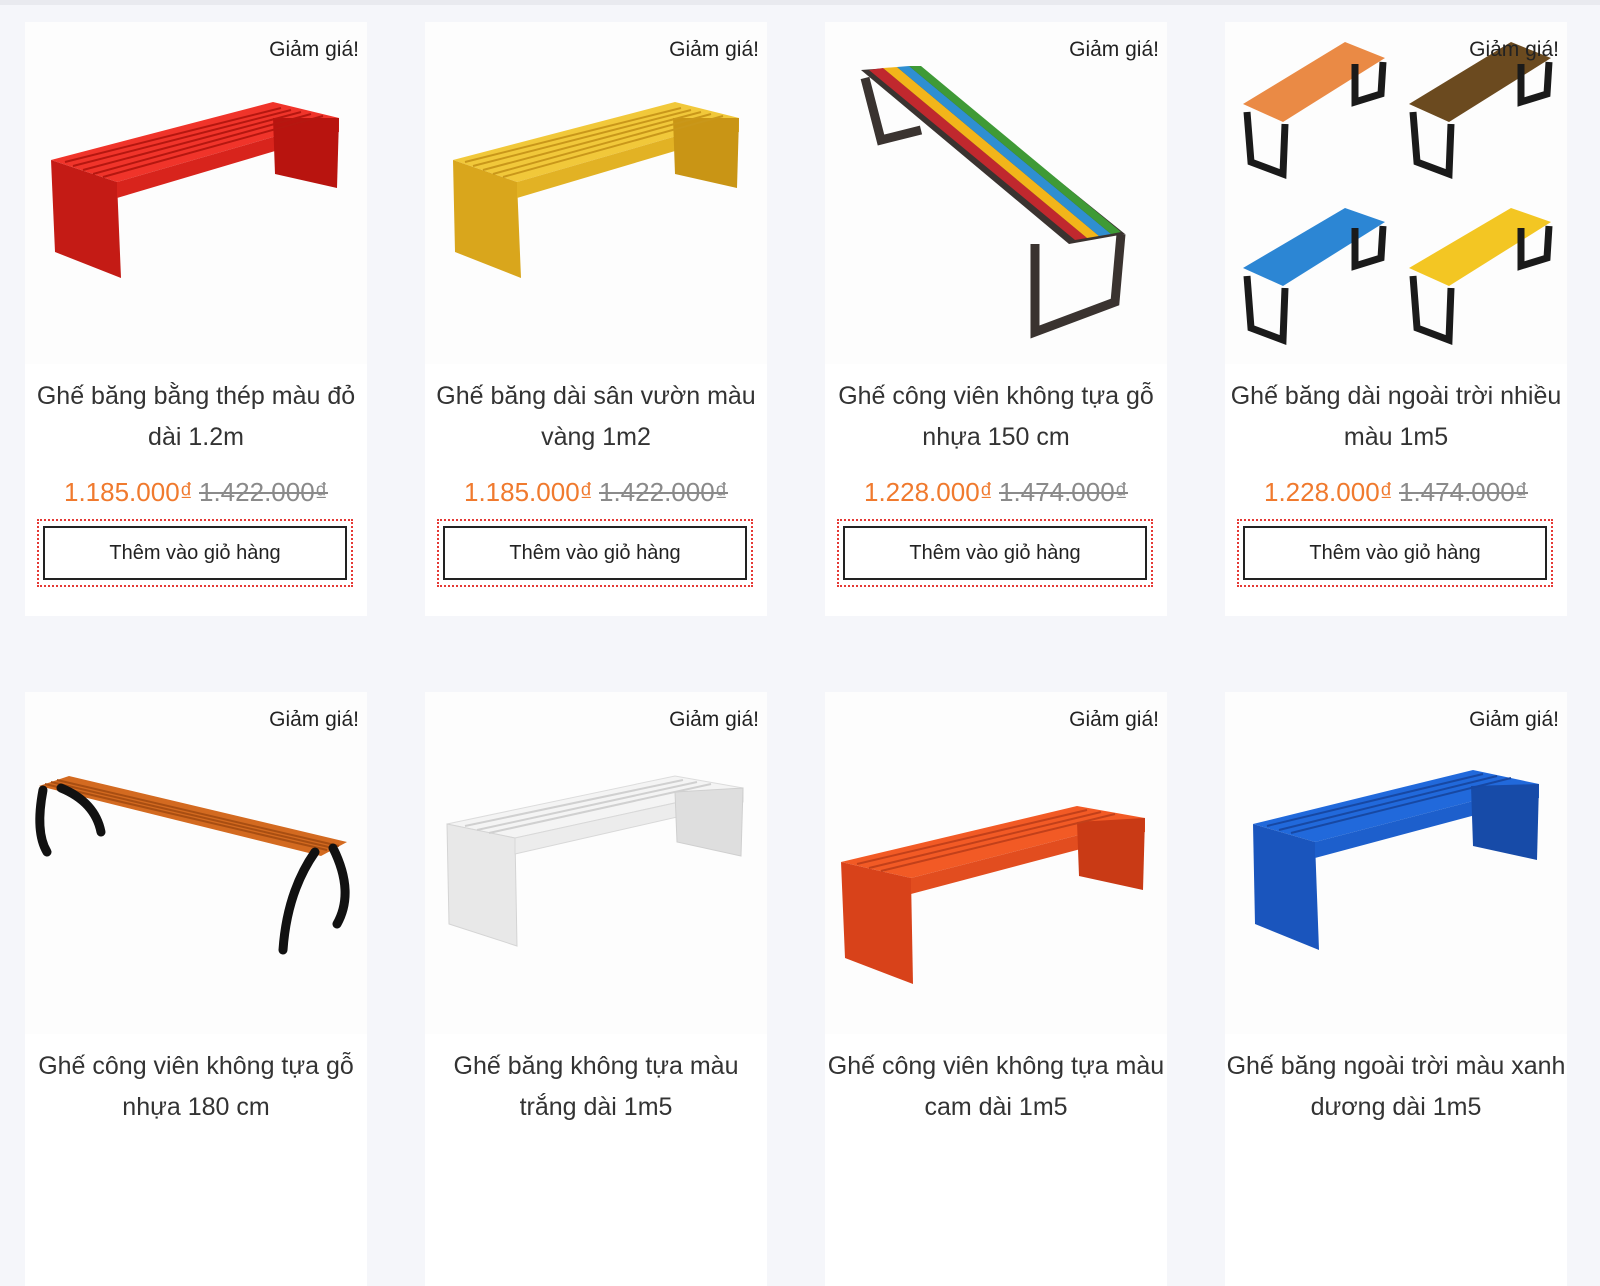  What do you see at coordinates (996, 1087) in the screenshot?
I see `product-name: Ghế công viên không tựa màu cam dài 1m5` at bounding box center [996, 1087].